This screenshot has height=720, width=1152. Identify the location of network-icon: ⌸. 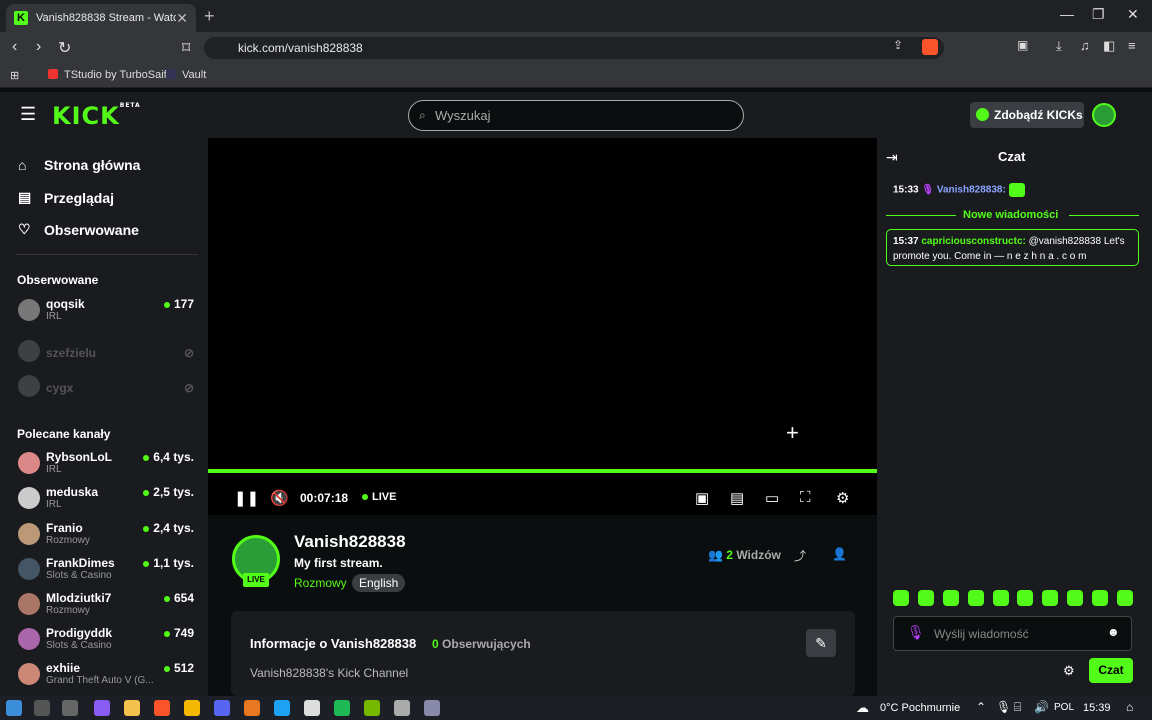
(1017, 707).